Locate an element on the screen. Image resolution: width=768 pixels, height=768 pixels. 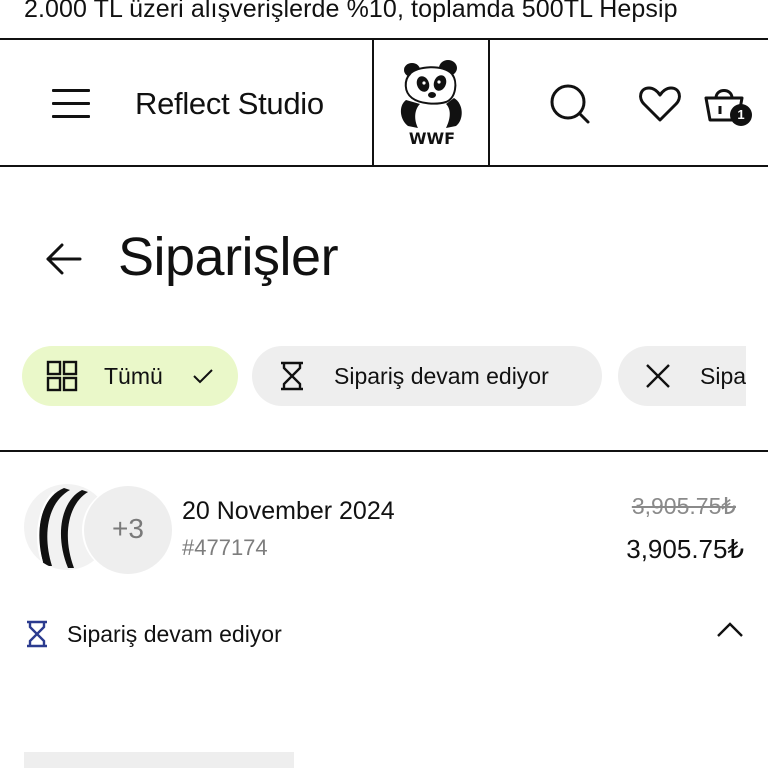
more-items-thumbnail: +3 is located at coordinates (128, 530).